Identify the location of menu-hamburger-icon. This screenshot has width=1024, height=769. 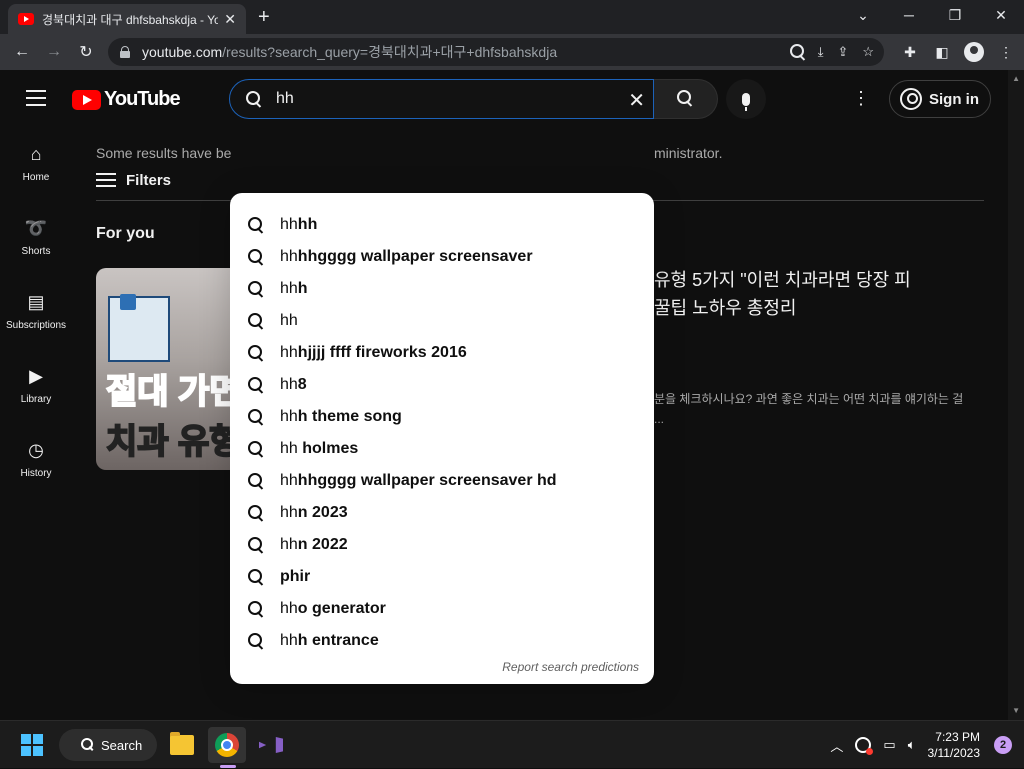
(36, 98).